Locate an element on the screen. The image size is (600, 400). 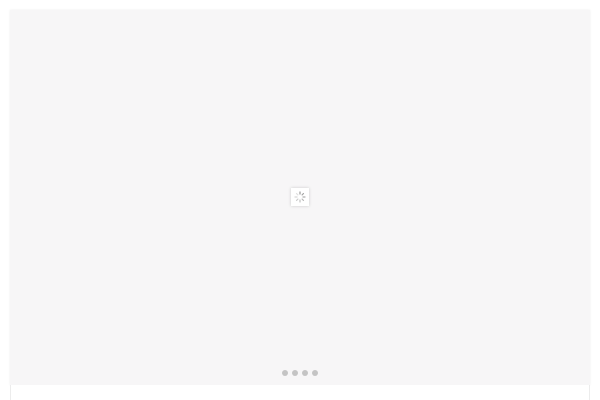
carousel-pagination is located at coordinates (300, 373).